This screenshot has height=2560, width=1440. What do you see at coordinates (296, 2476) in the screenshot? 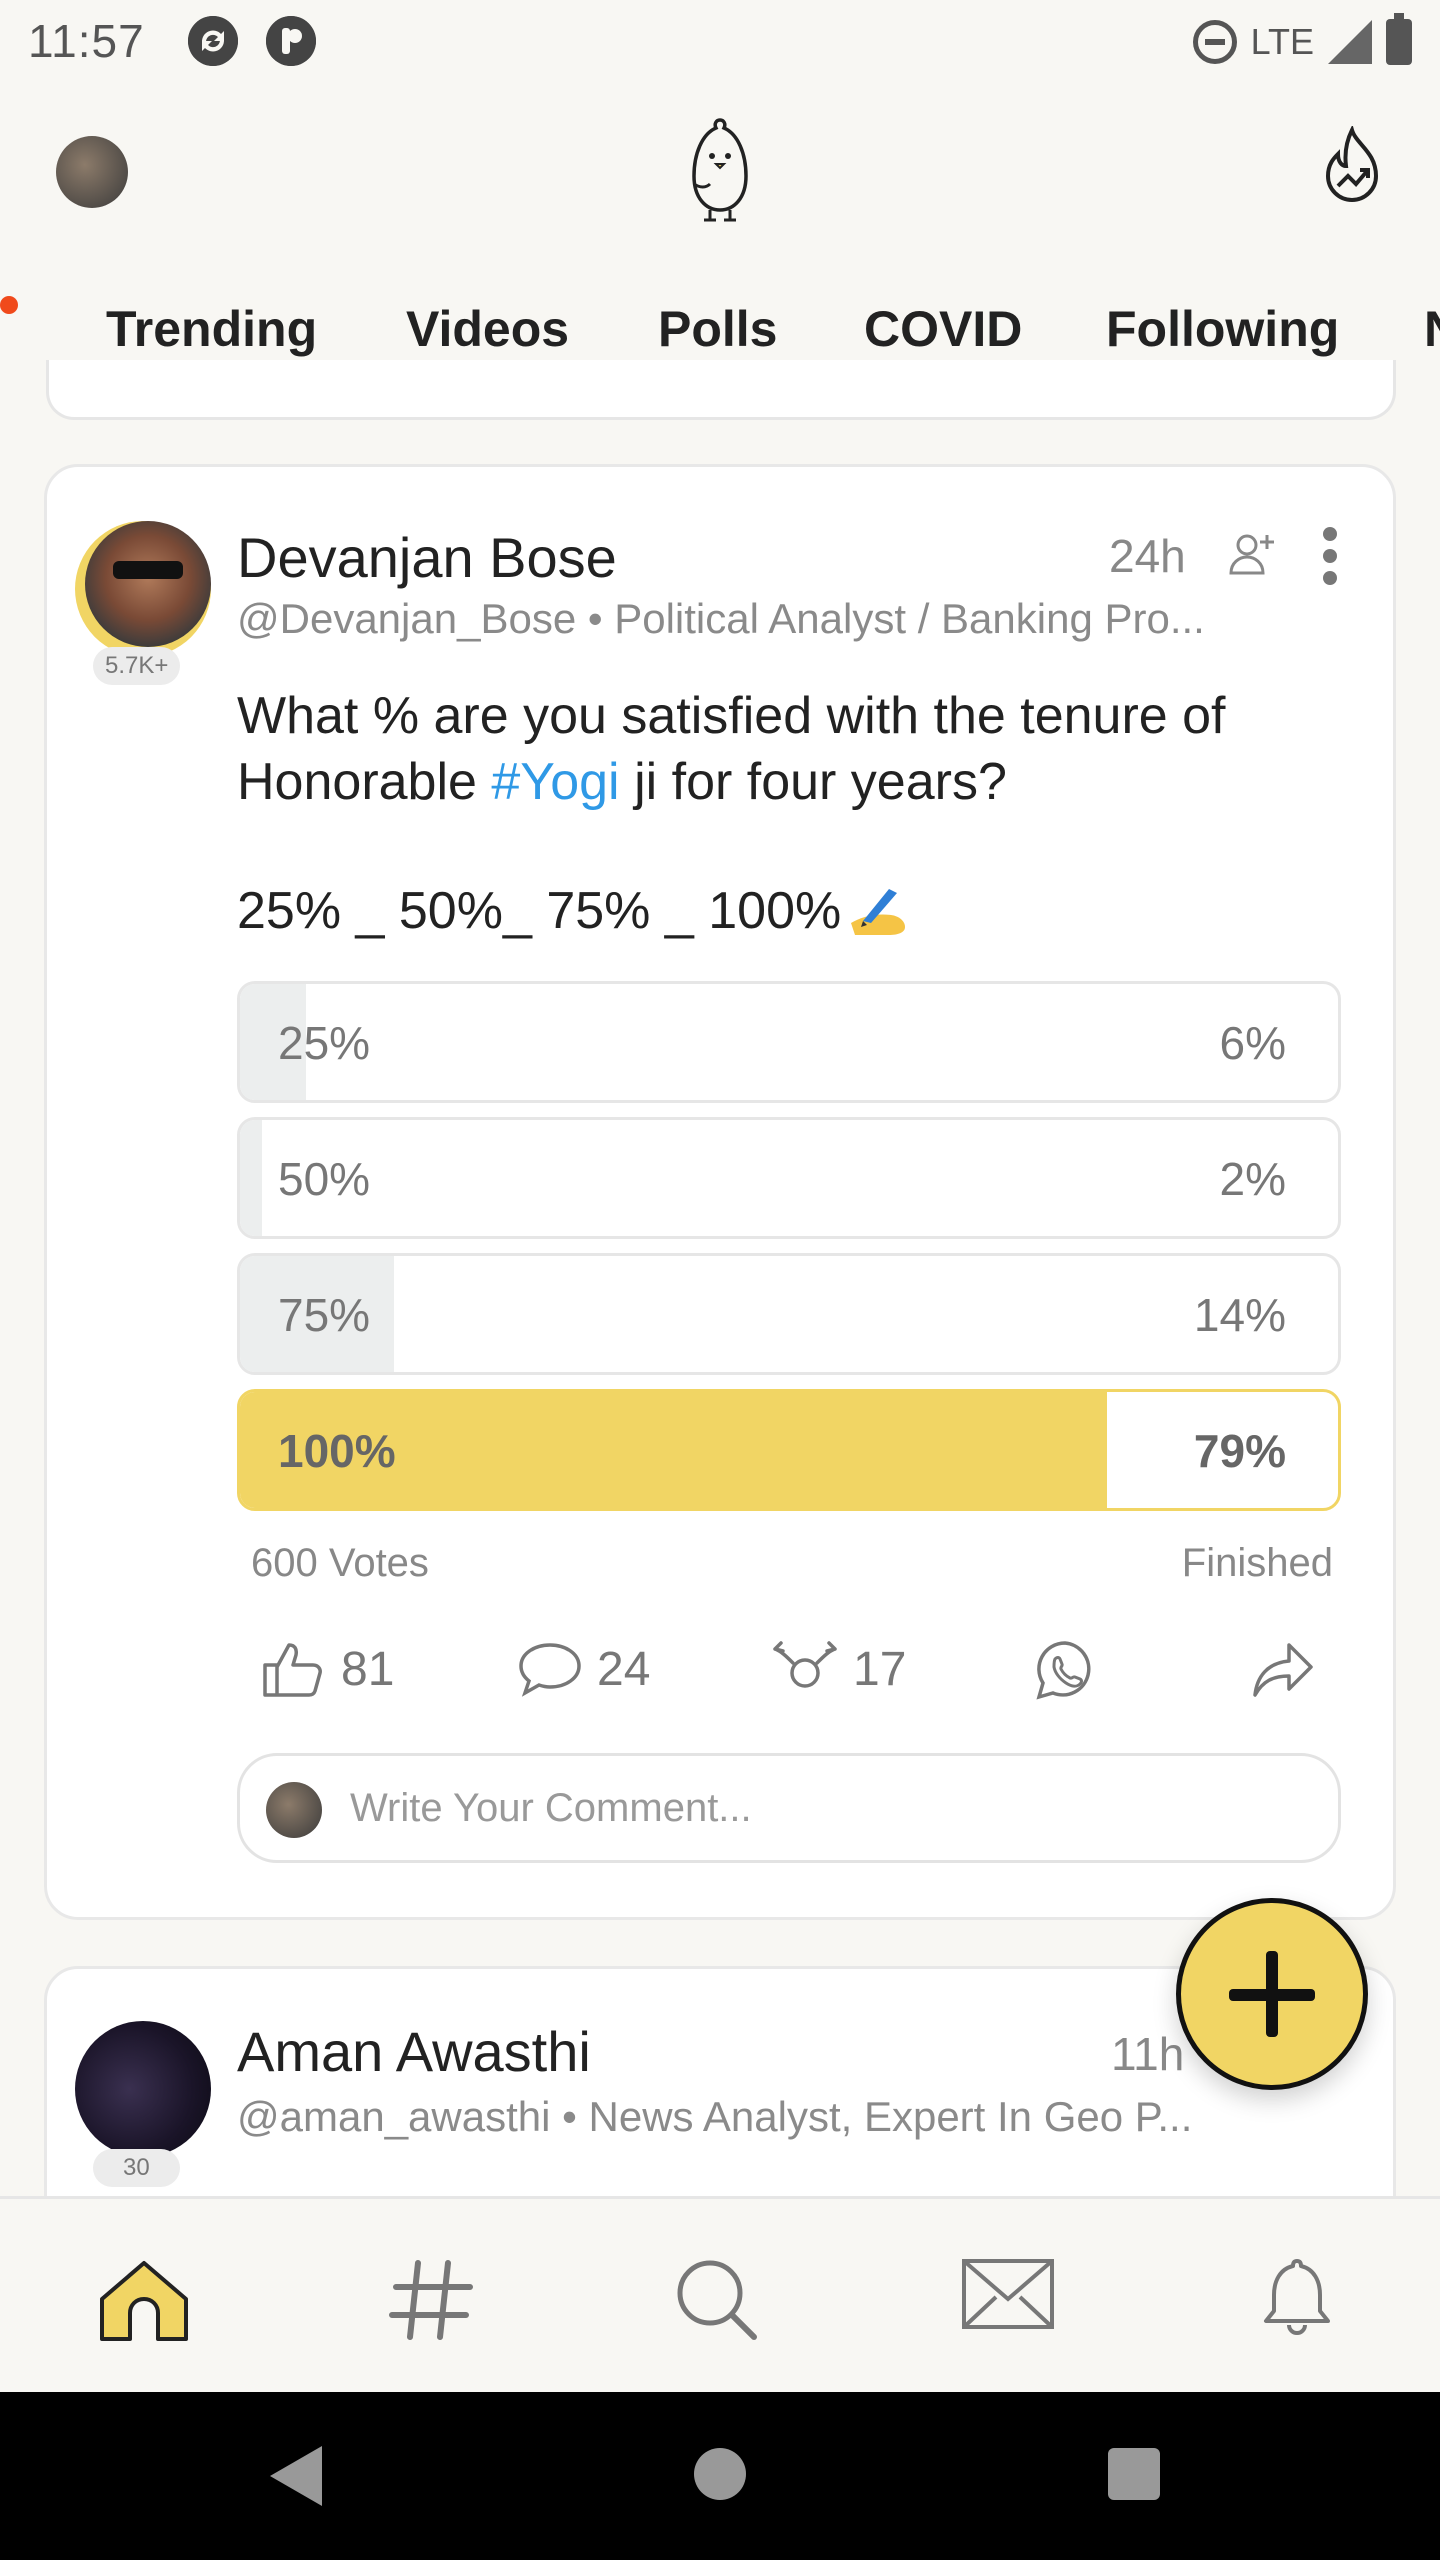
I see `back-icon` at bounding box center [296, 2476].